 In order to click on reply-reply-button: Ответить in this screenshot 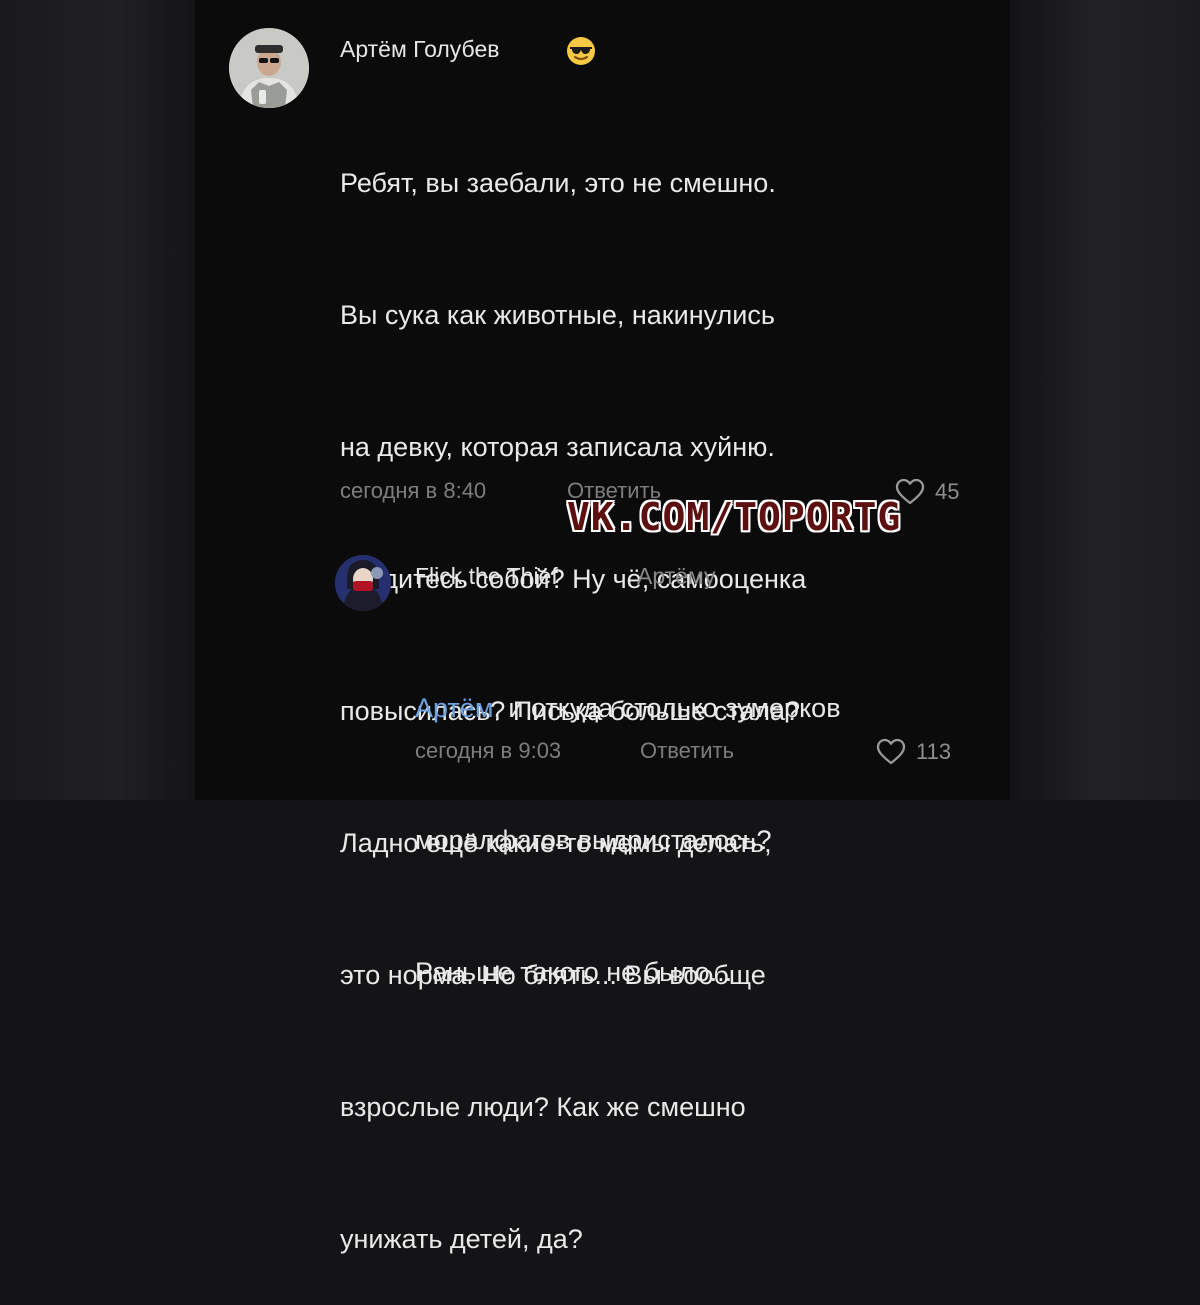, I will do `click(687, 751)`.